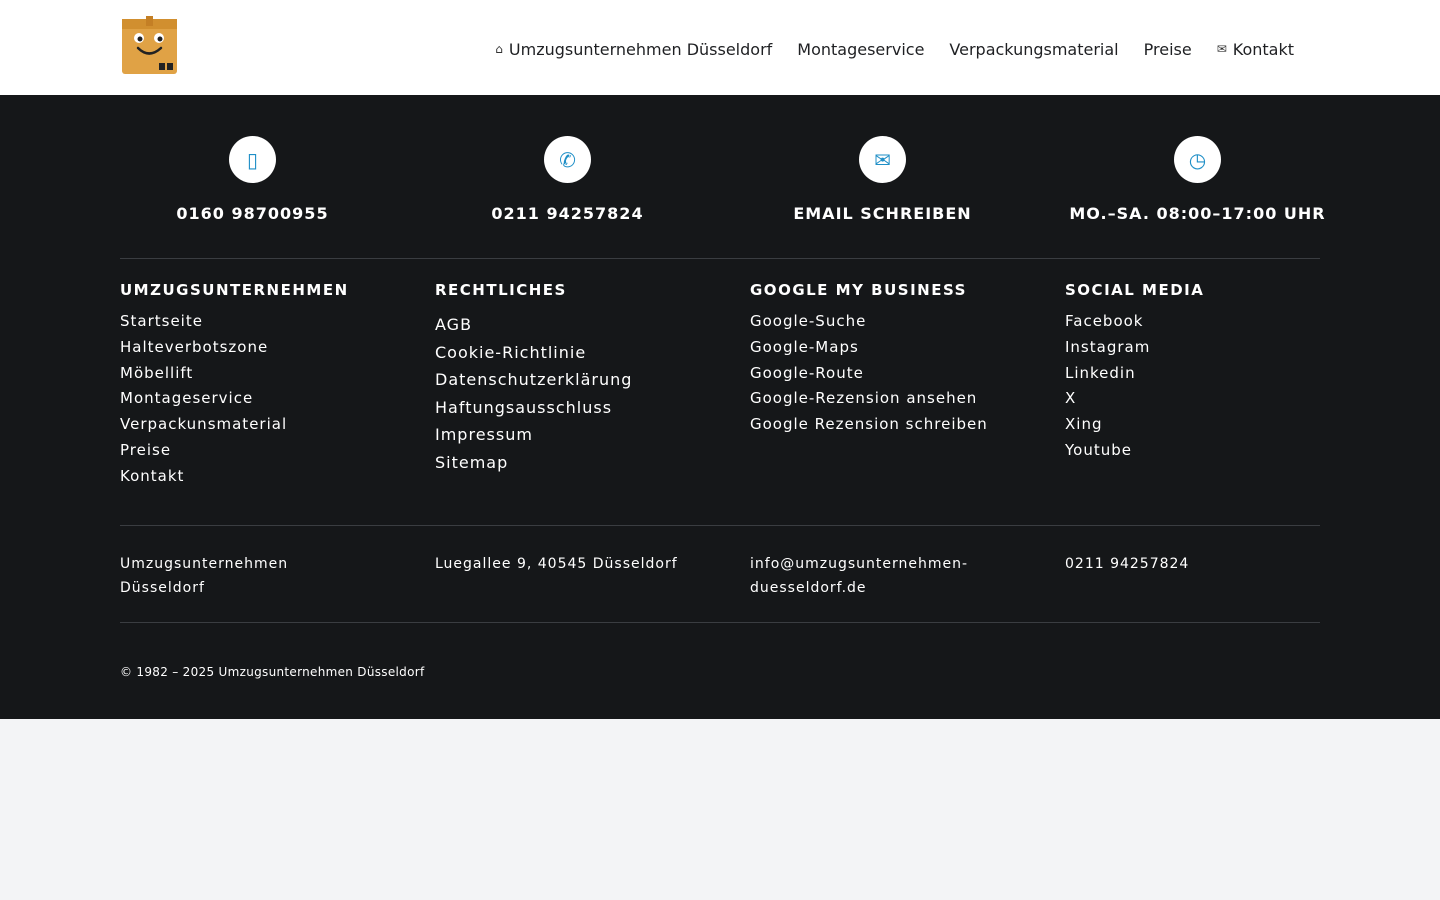 This screenshot has width=1440, height=900. I want to click on footer-link: Google-Maps, so click(869, 348).